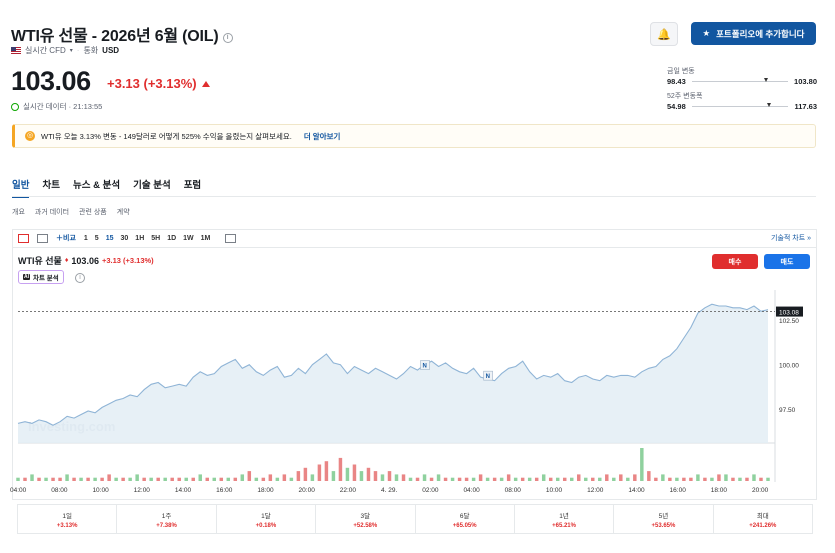  I want to click on perf-cell: 5년 +53.65%, so click(664, 519).